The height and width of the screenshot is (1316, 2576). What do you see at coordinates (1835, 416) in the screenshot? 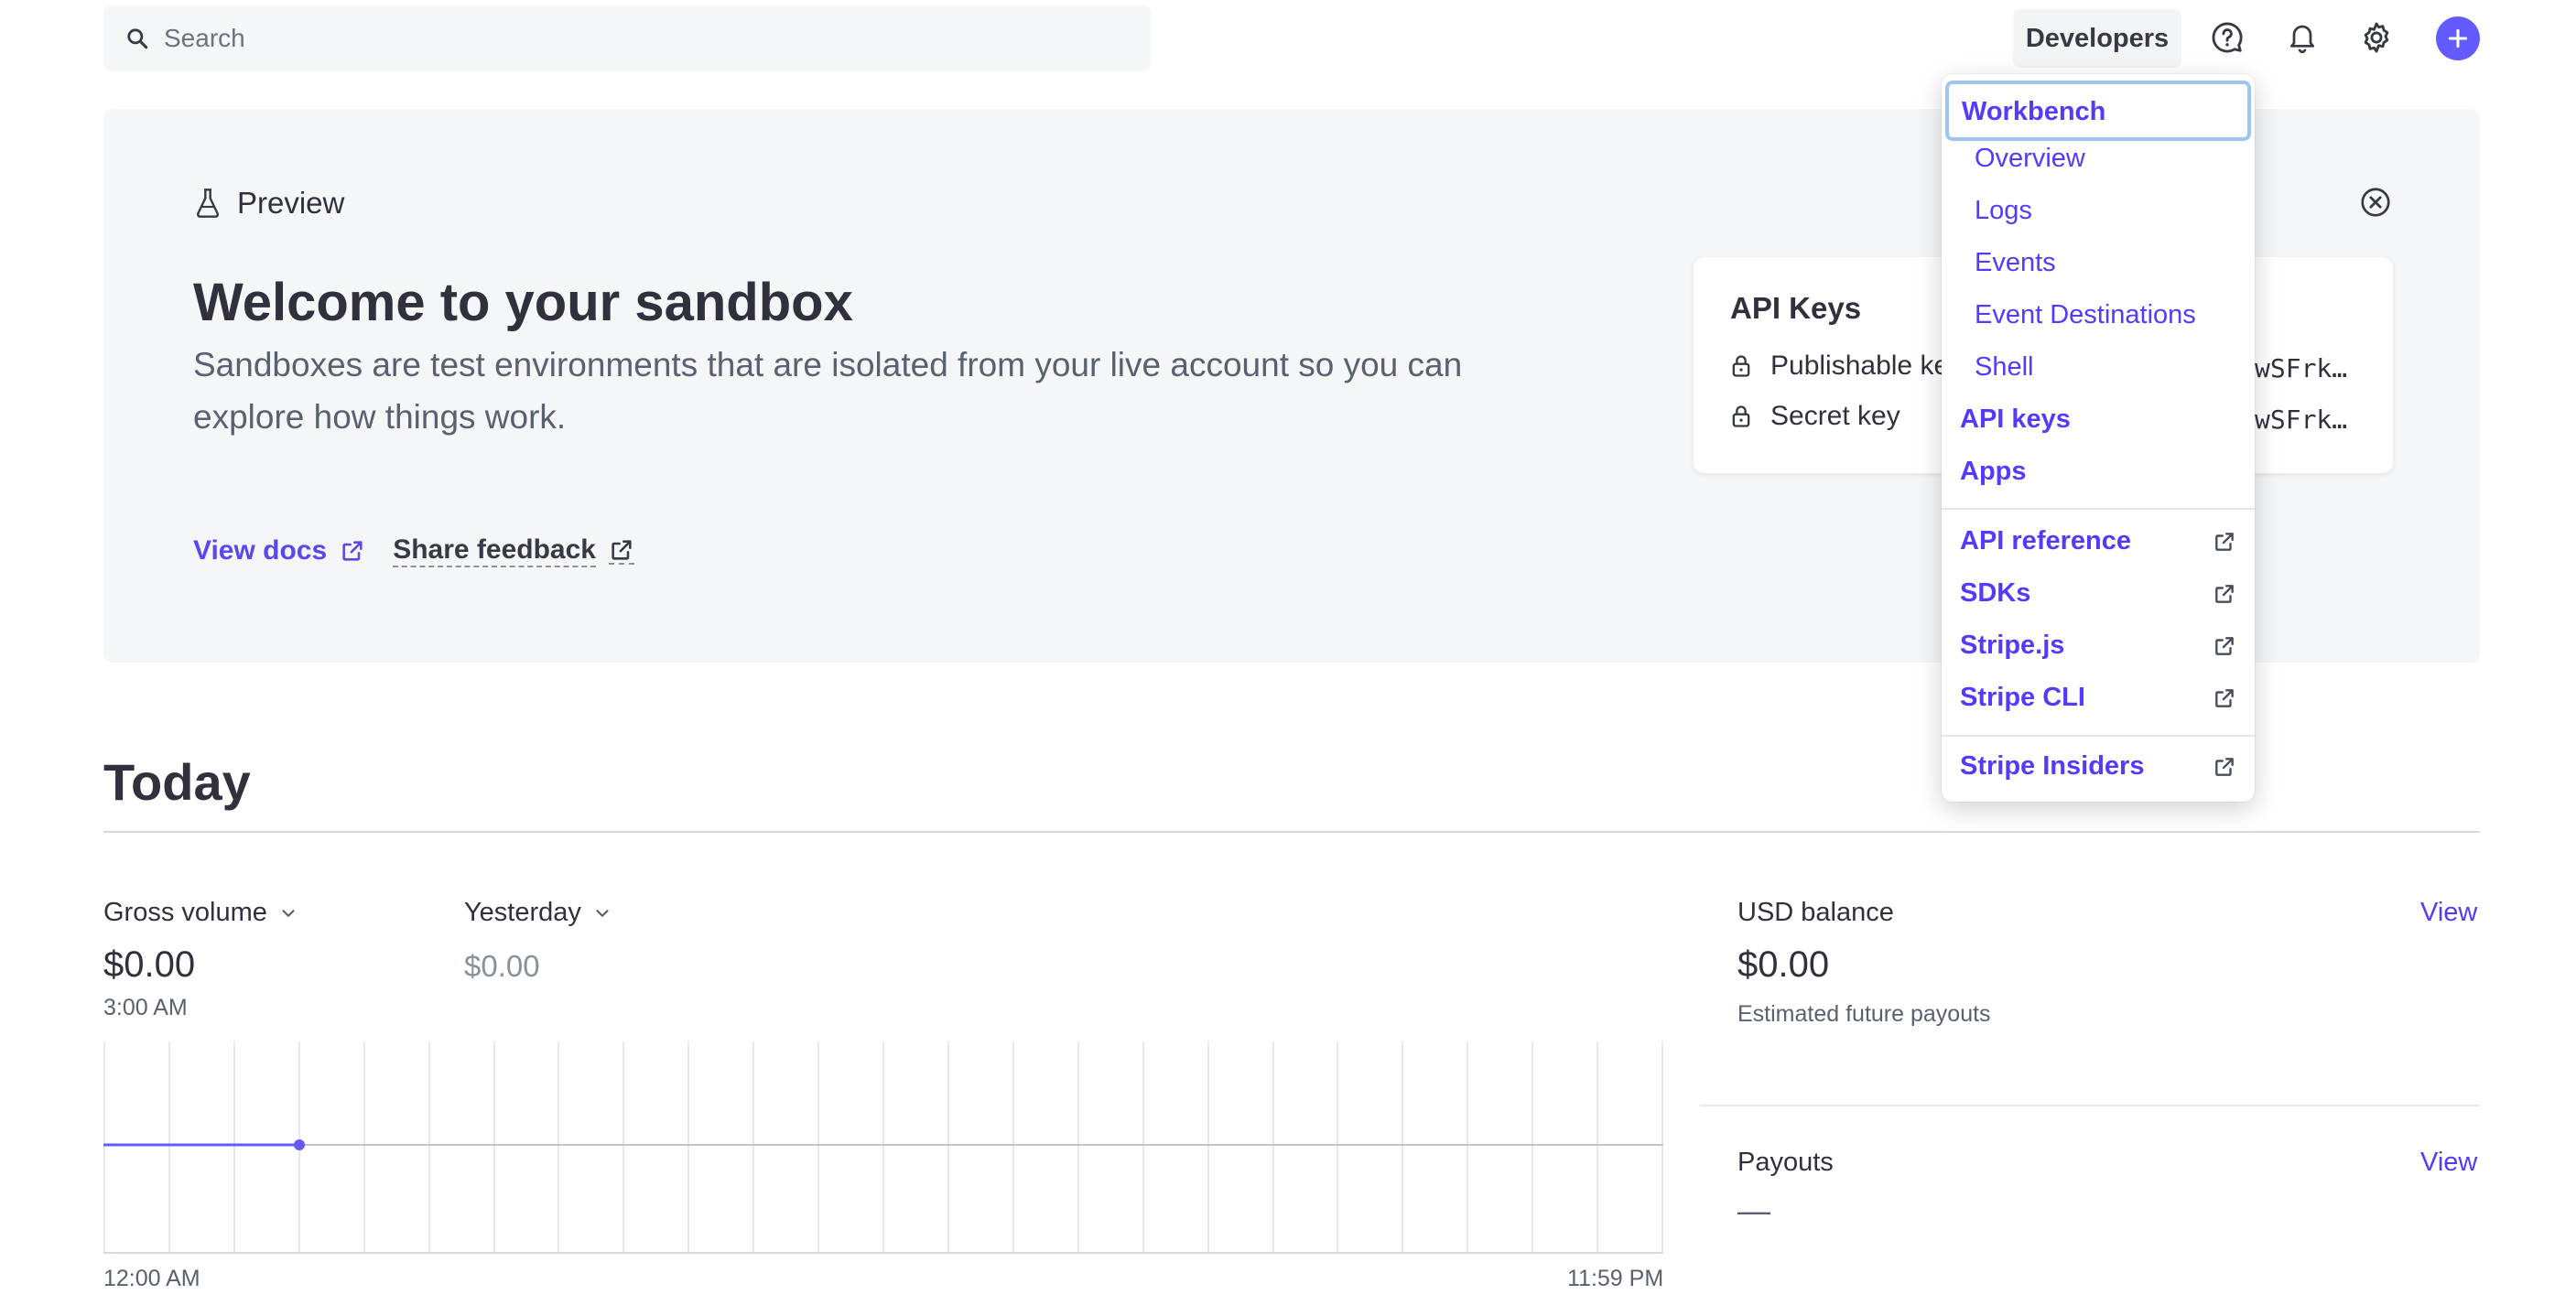
I see `secret-key-label: Secret key` at bounding box center [1835, 416].